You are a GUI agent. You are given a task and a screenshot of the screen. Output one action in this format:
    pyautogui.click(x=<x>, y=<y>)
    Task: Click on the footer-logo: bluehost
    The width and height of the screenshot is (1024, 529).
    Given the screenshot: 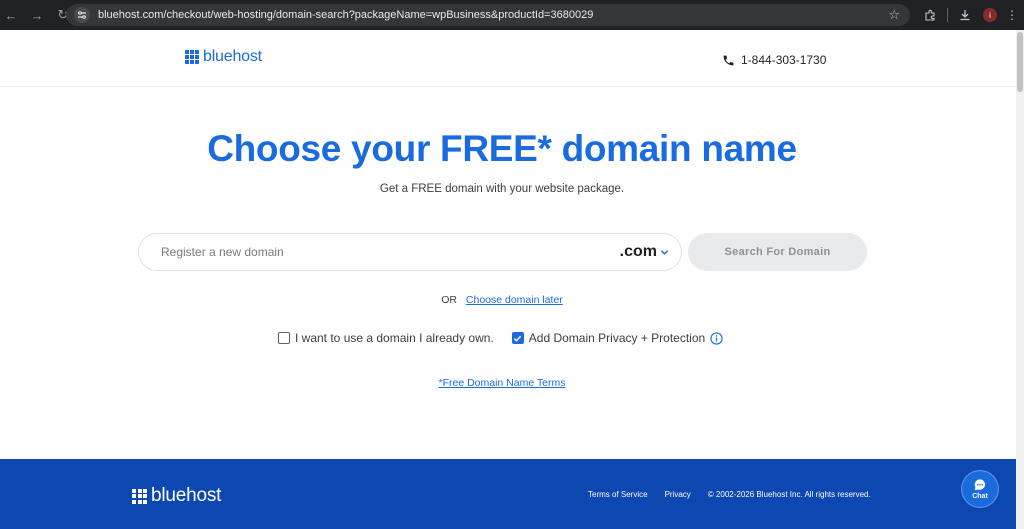 What is the action you would take?
    pyautogui.click(x=176, y=496)
    